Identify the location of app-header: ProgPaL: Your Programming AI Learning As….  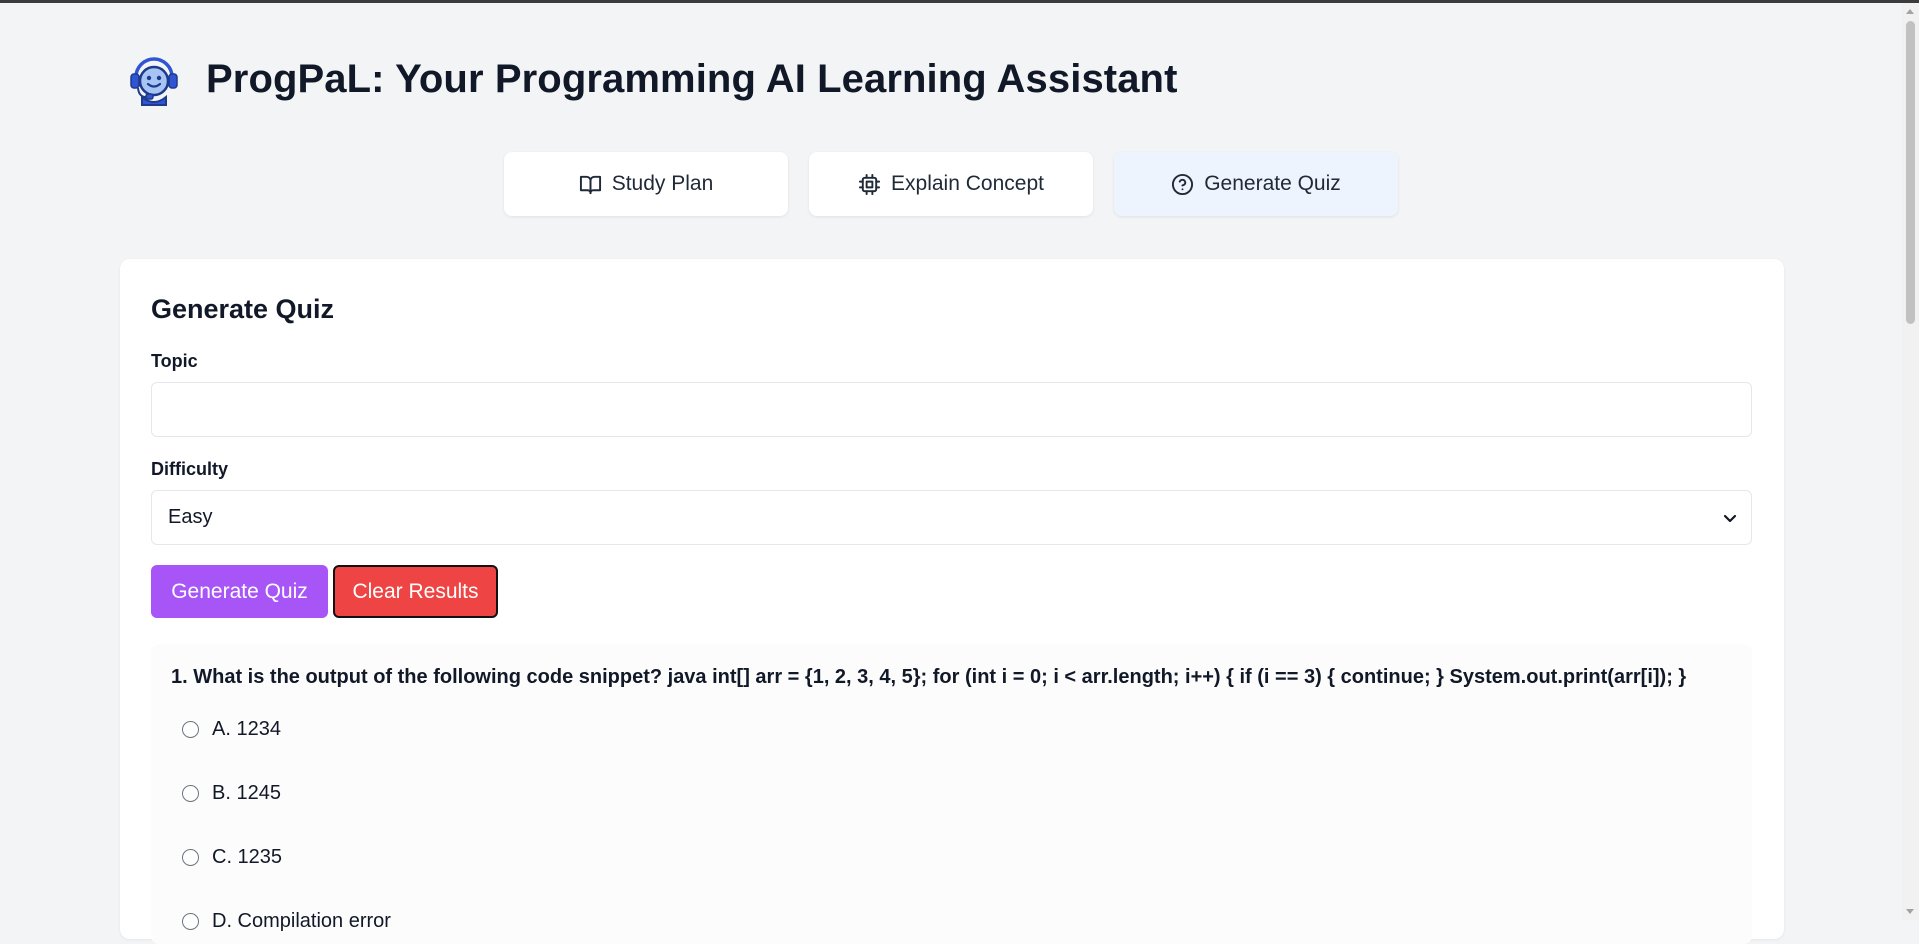
(652, 79).